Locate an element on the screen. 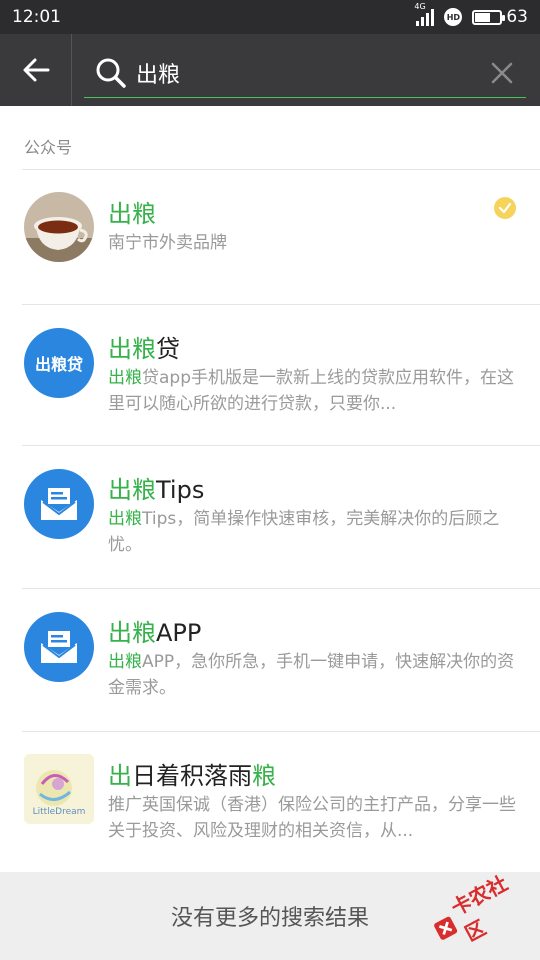 The image size is (540, 960). name-highlight: 粮 is located at coordinates (264, 776).